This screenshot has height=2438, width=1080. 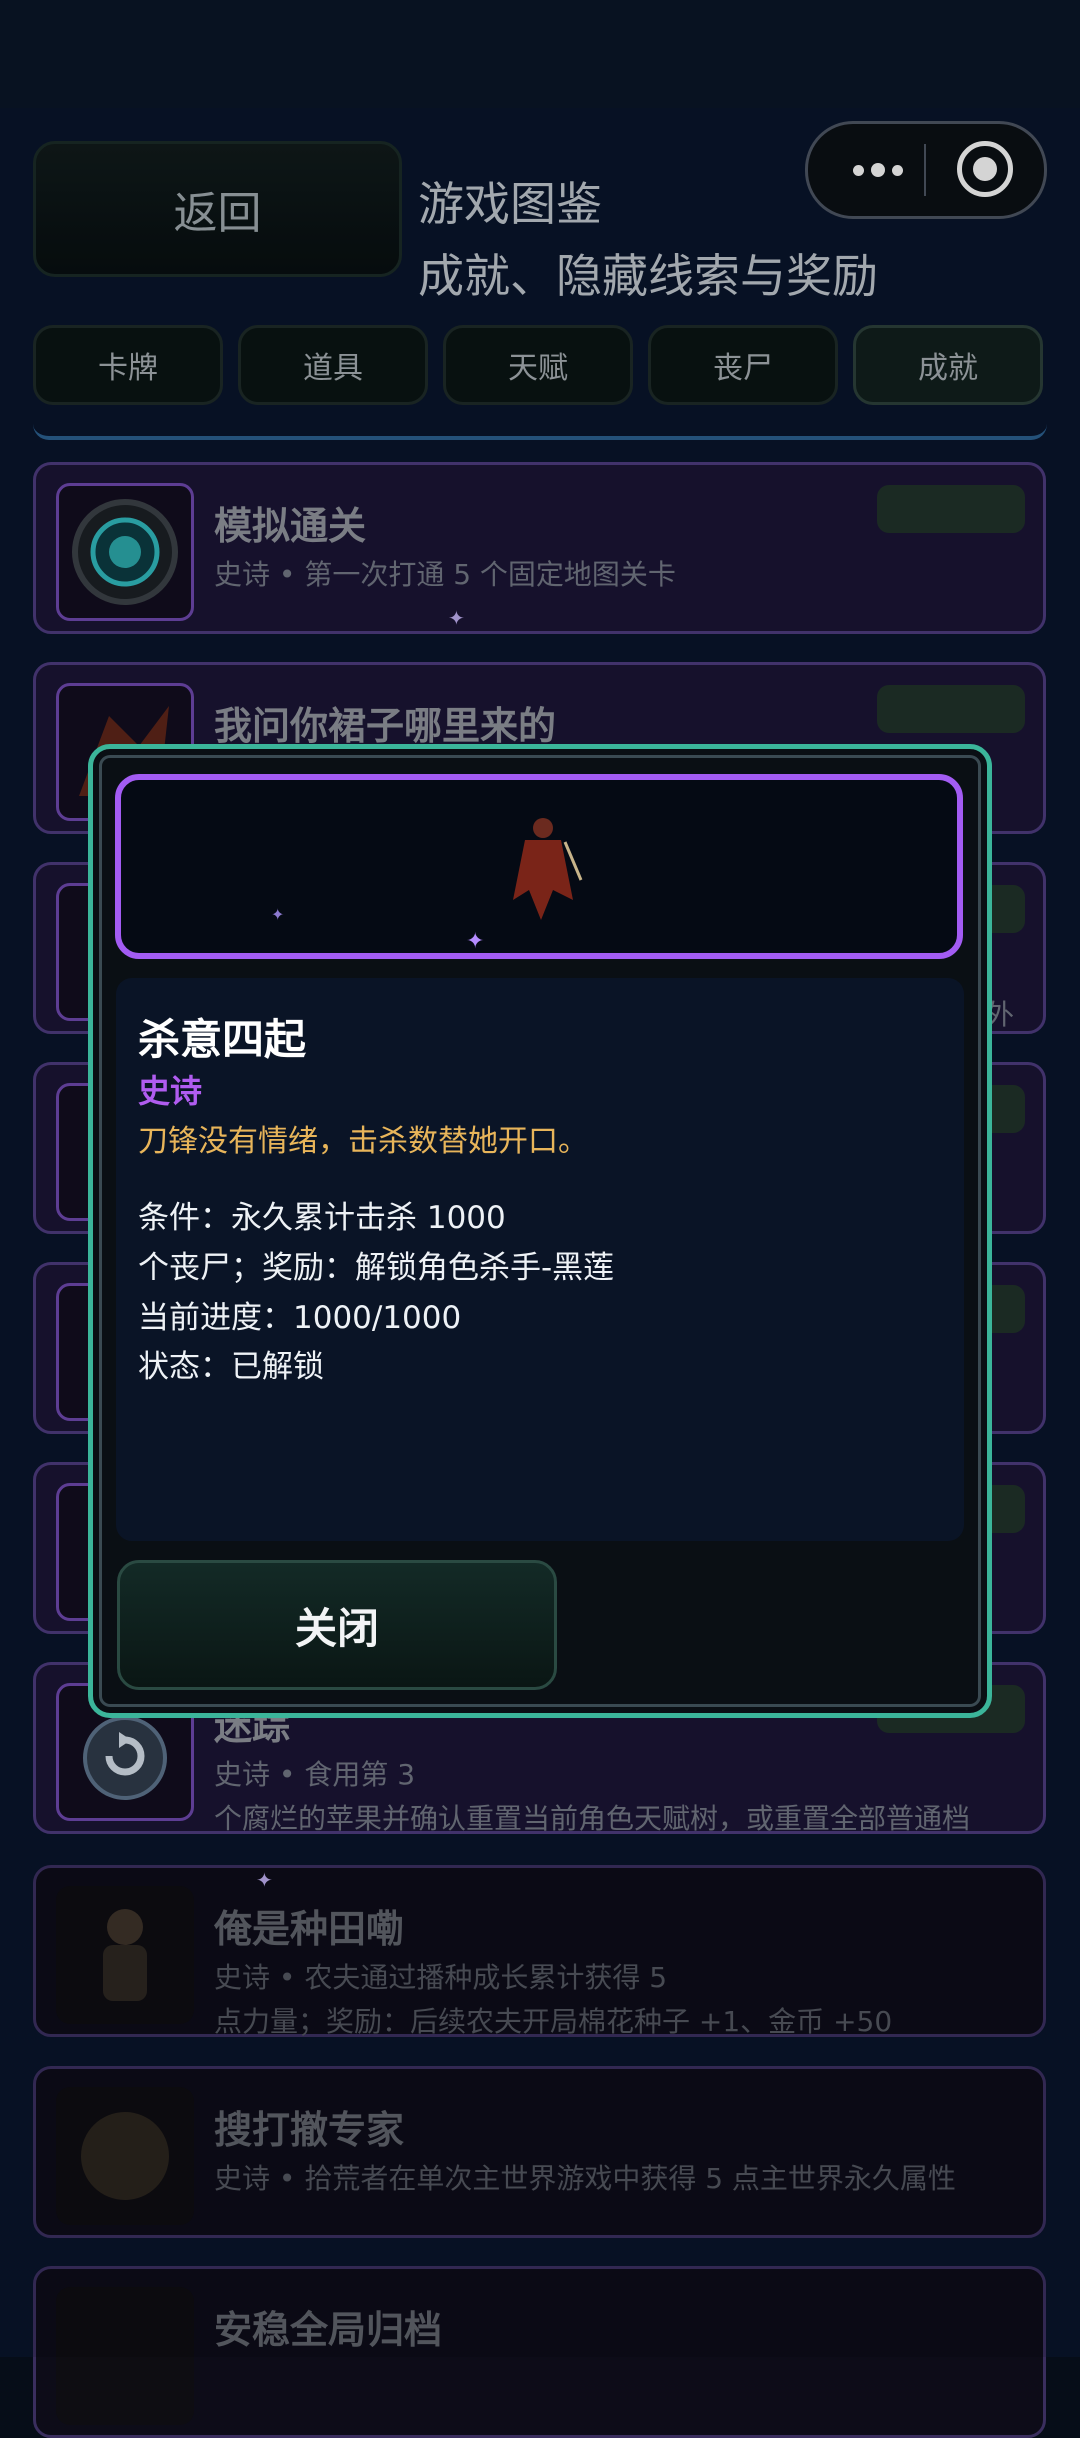 What do you see at coordinates (376, 1268) in the screenshot?
I see `modal-reward: 个丧尸；奖励：解锁角色杀手-黑莲` at bounding box center [376, 1268].